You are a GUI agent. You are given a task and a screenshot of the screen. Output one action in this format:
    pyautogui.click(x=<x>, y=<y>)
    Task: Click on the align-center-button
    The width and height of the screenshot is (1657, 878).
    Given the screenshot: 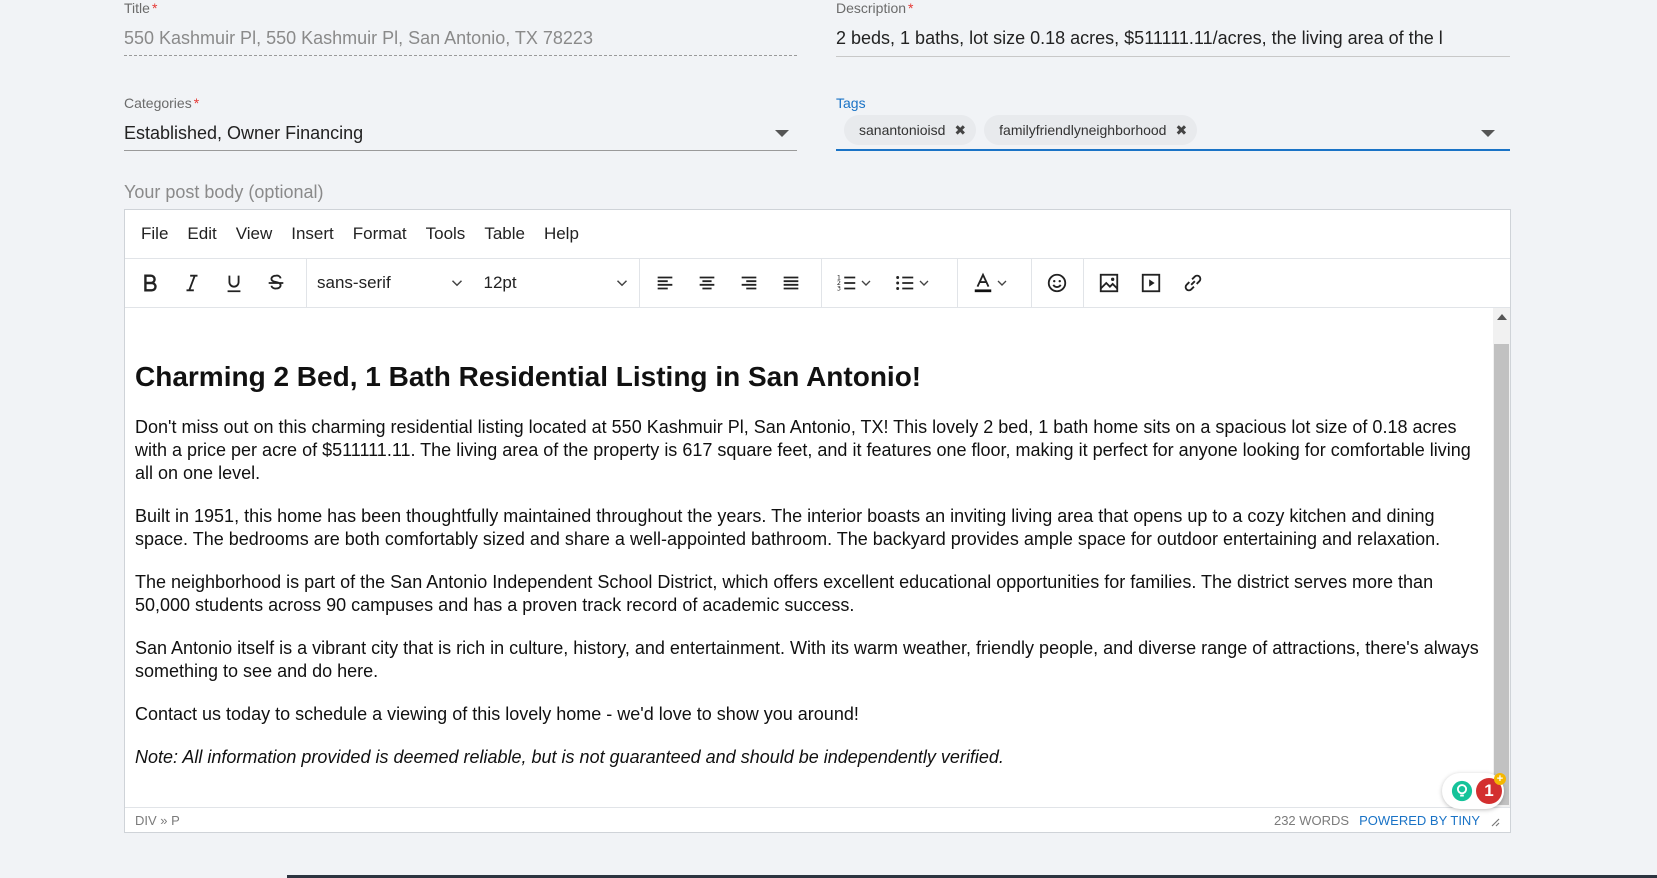 What is the action you would take?
    pyautogui.click(x=707, y=283)
    